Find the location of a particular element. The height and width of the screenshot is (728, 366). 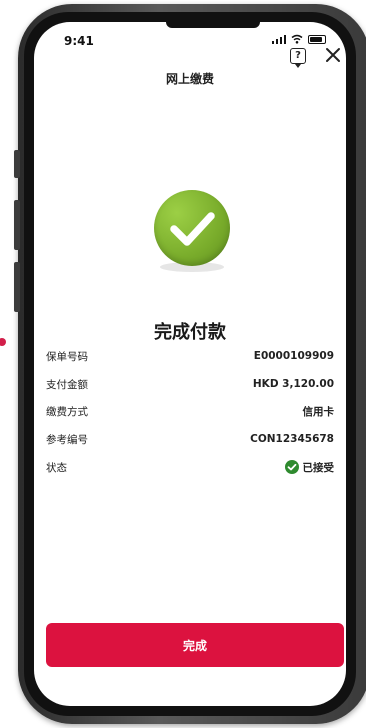

done-button: 完成 is located at coordinates (195, 645).